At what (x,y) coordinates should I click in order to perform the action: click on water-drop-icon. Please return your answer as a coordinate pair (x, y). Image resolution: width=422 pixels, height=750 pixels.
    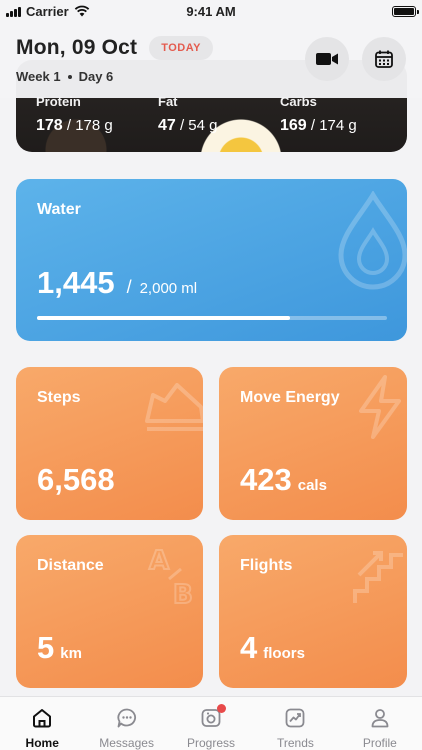
    Looking at the image, I should click on (372, 240).